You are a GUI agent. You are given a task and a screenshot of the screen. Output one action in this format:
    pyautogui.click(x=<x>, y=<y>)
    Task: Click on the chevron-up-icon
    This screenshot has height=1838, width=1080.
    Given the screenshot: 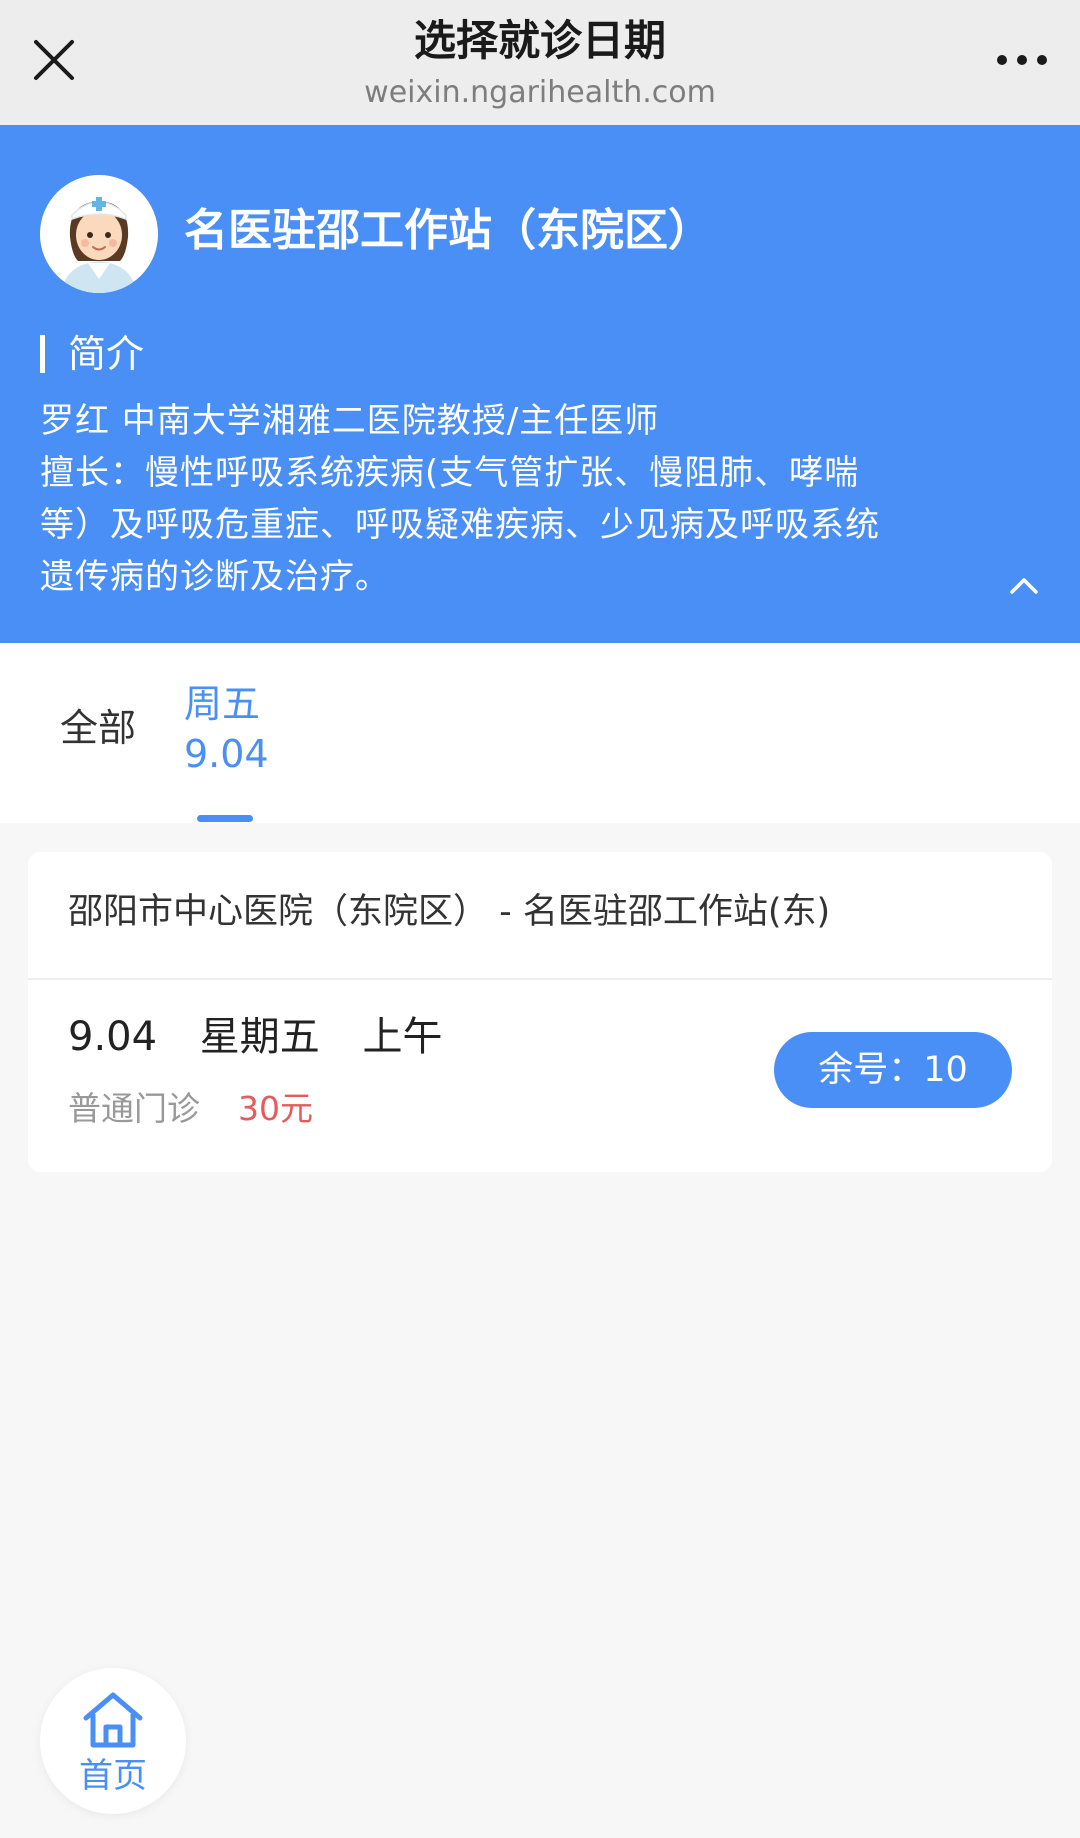 What is the action you would take?
    pyautogui.click(x=1024, y=585)
    